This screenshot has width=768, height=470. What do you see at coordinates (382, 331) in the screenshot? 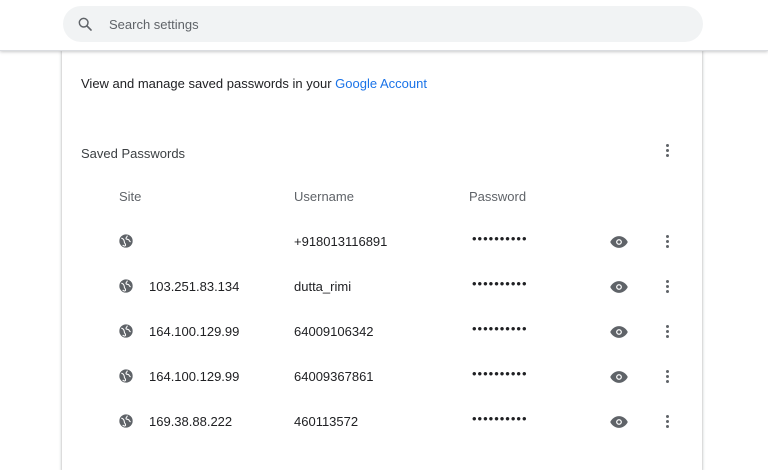
I see `password-row: 164.100.129.99 64009106342 ••••••••••` at bounding box center [382, 331].